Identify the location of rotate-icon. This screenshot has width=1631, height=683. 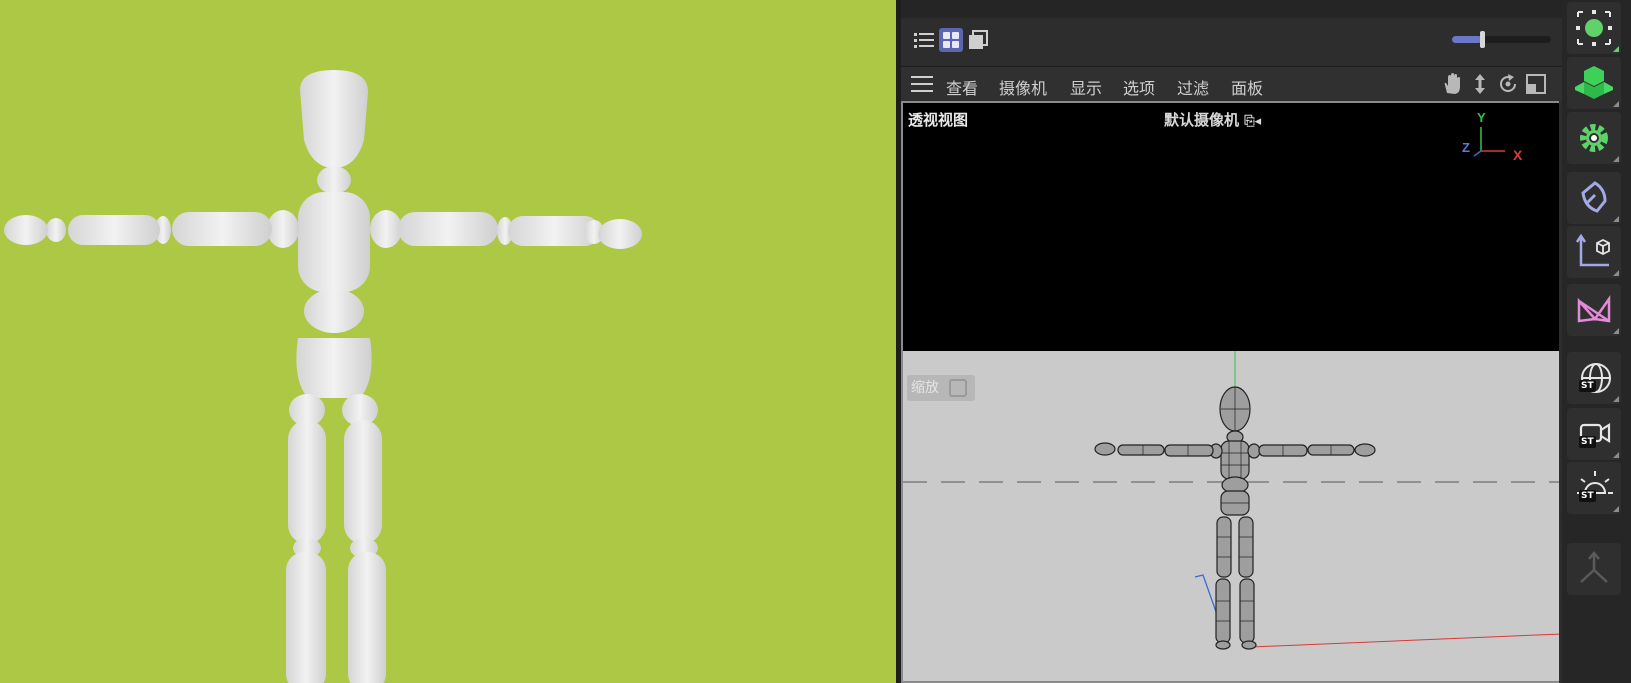
(1508, 84).